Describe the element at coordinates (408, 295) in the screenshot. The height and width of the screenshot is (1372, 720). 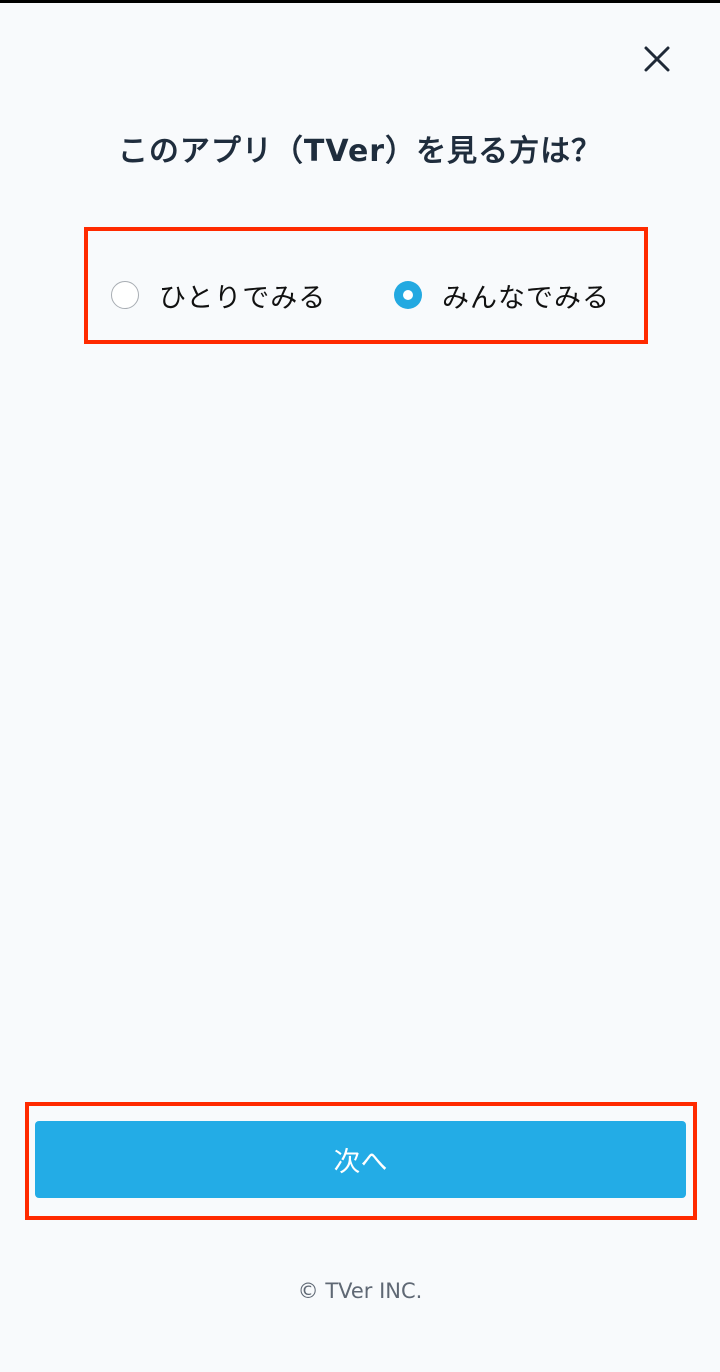
I see `radio-selected-icon` at that location.